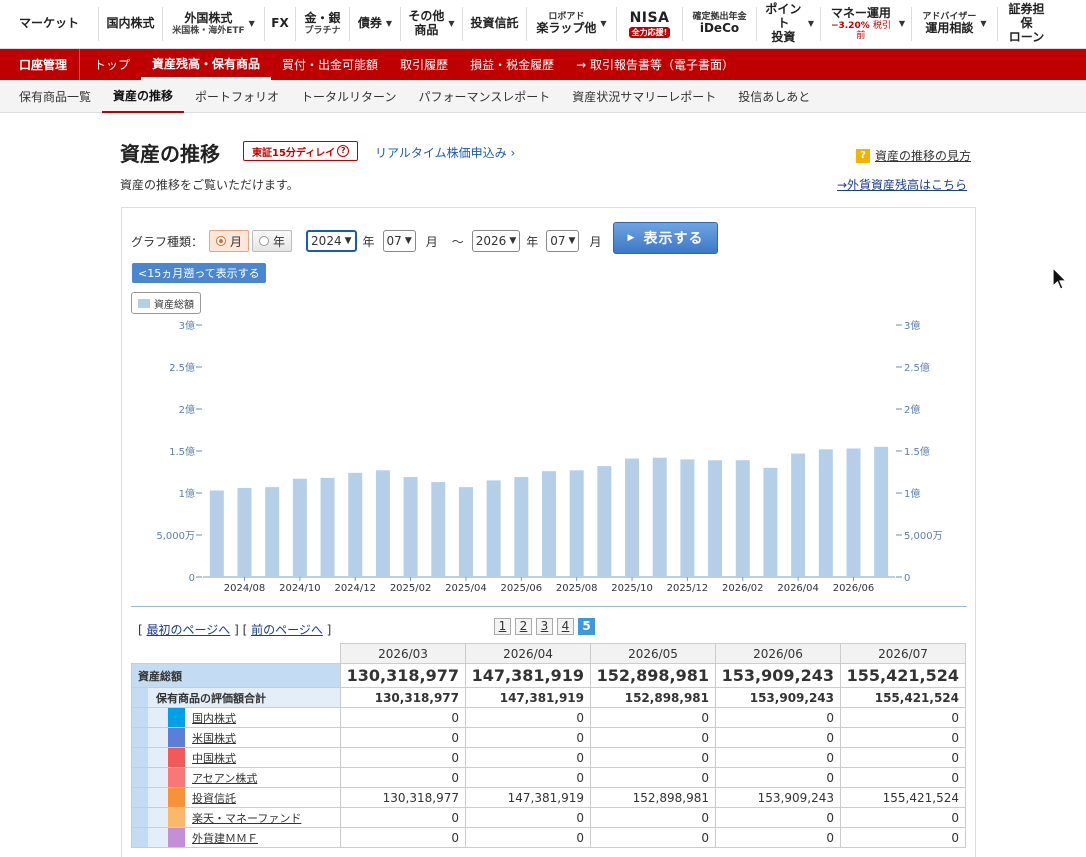 The image size is (1086, 857). What do you see at coordinates (644, 96) in the screenshot?
I see `tab-summary-report: 資産状況サマリーレポート` at bounding box center [644, 96].